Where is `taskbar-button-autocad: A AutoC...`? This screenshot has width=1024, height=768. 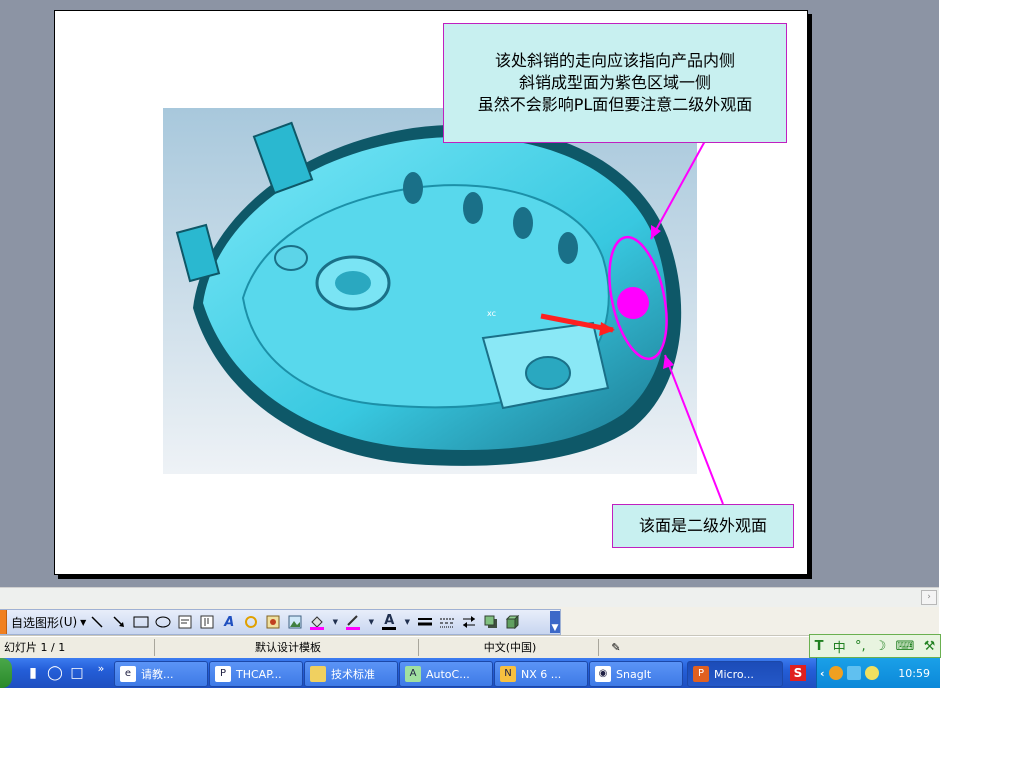
taskbar-button-autocad: A AutoC... is located at coordinates (446, 674).